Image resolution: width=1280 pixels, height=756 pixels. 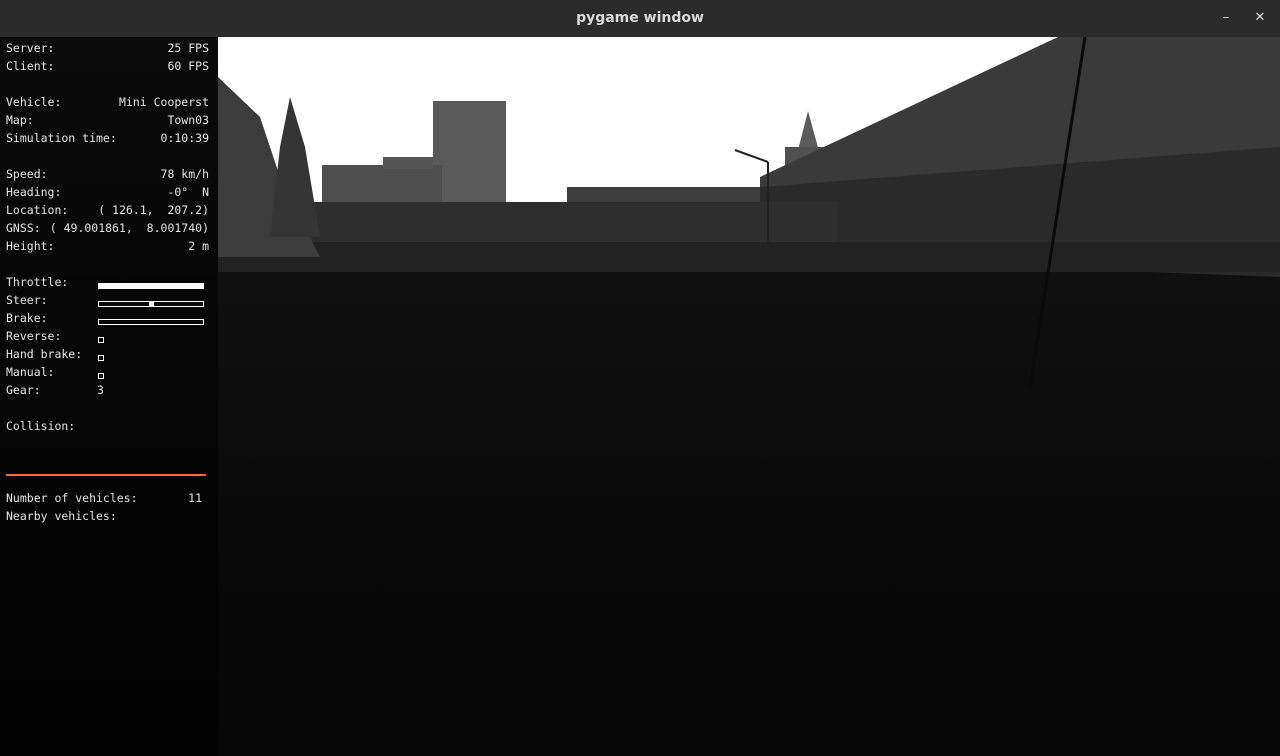 What do you see at coordinates (107, 102) in the screenshot?
I see `hud-vehicle: Vehicle: Mini Cooperst` at bounding box center [107, 102].